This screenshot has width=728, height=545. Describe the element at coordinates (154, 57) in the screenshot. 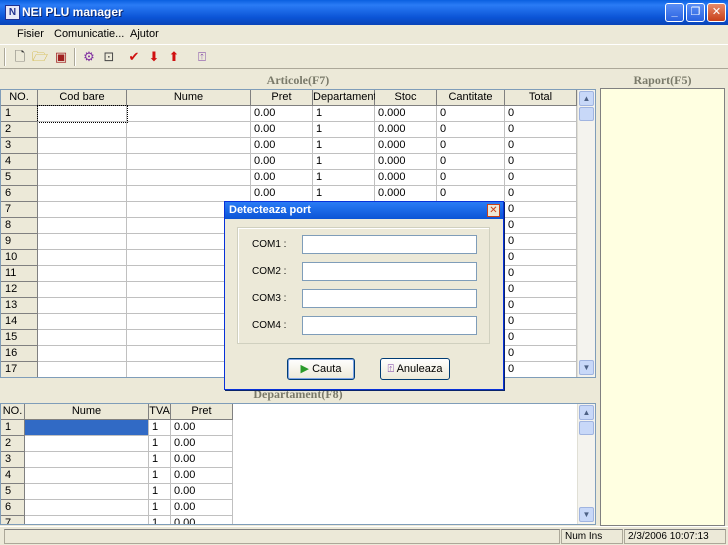

I see `arrow-down-icon: ⬇` at that location.